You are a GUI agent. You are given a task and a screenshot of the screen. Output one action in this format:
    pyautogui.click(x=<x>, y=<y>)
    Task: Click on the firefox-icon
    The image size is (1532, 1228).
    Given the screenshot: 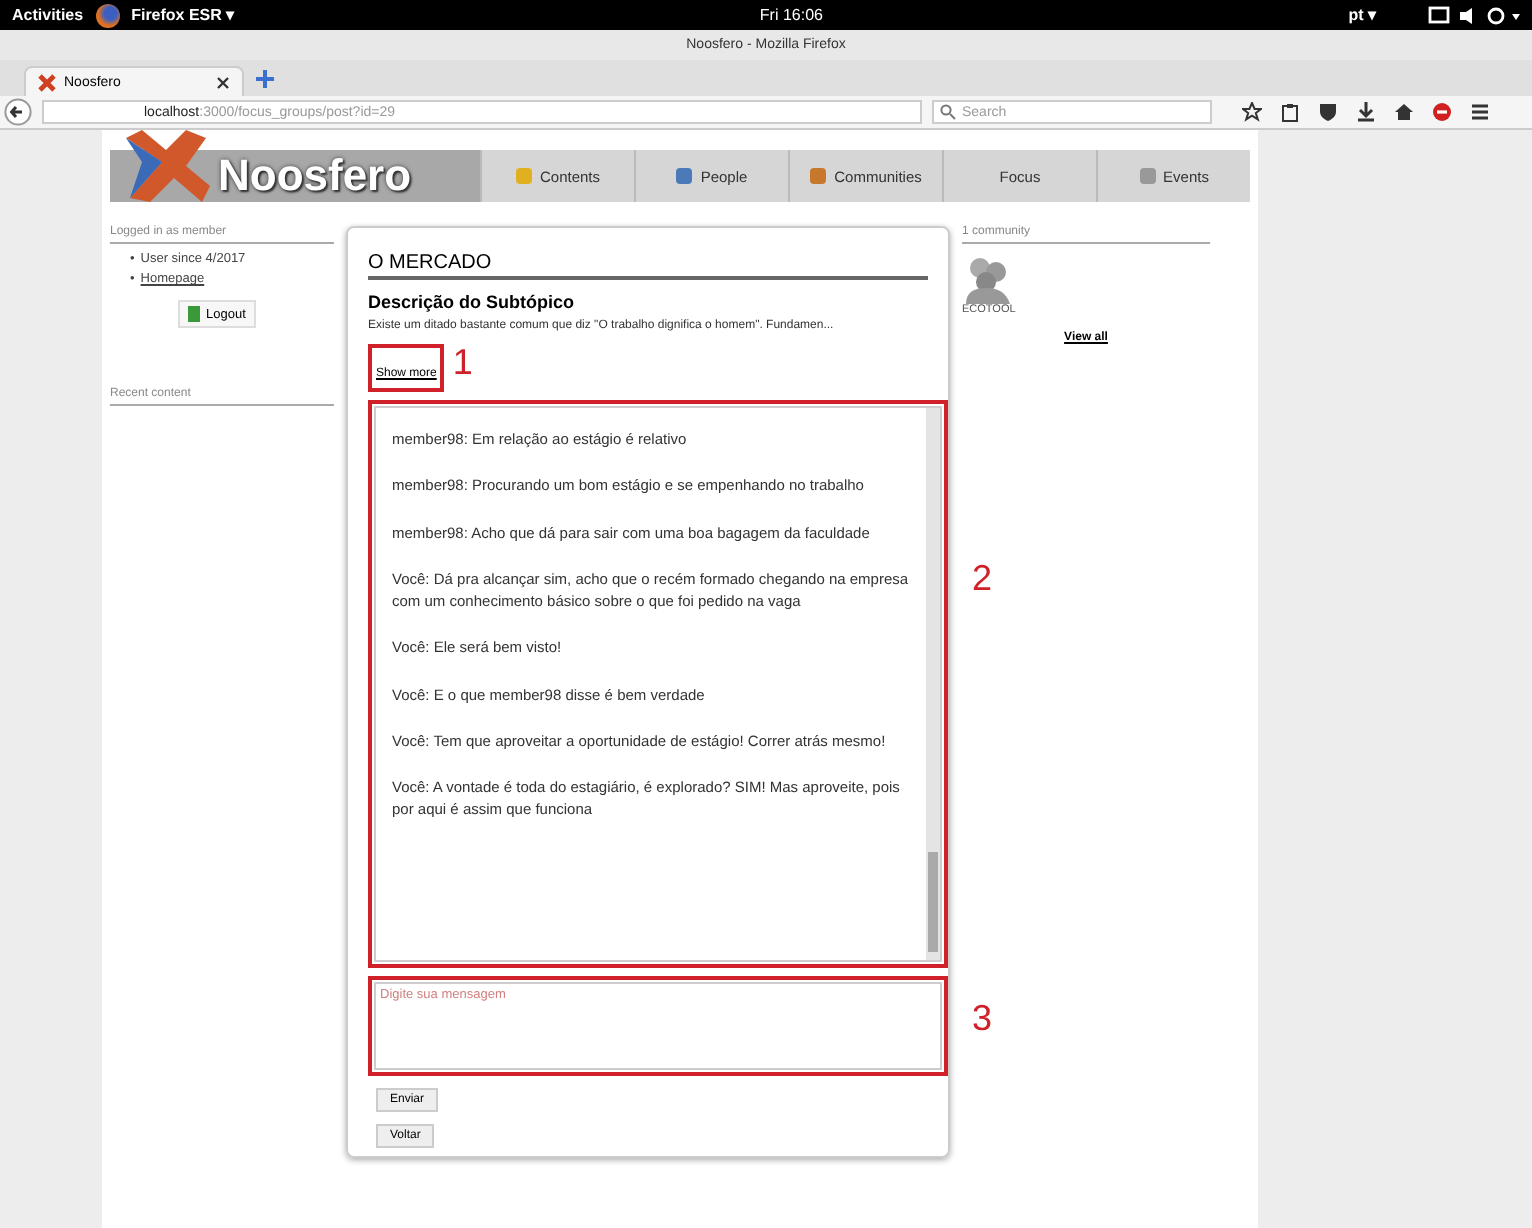 What is the action you would take?
    pyautogui.click(x=107, y=15)
    